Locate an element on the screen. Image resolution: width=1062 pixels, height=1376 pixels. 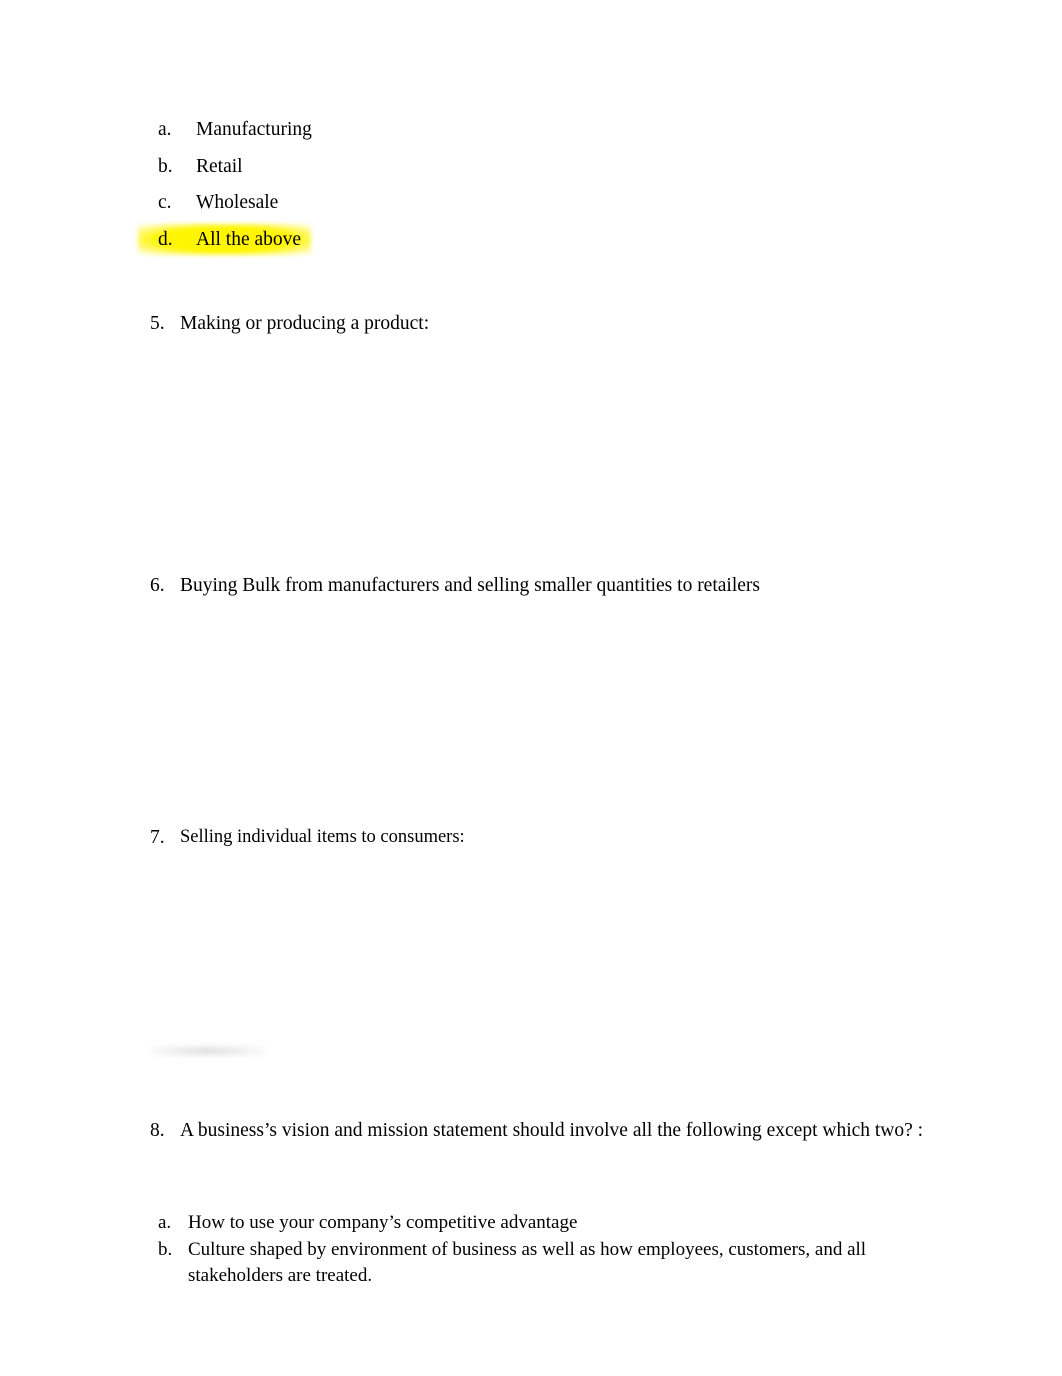
list-text: All the above is located at coordinates (249, 239).